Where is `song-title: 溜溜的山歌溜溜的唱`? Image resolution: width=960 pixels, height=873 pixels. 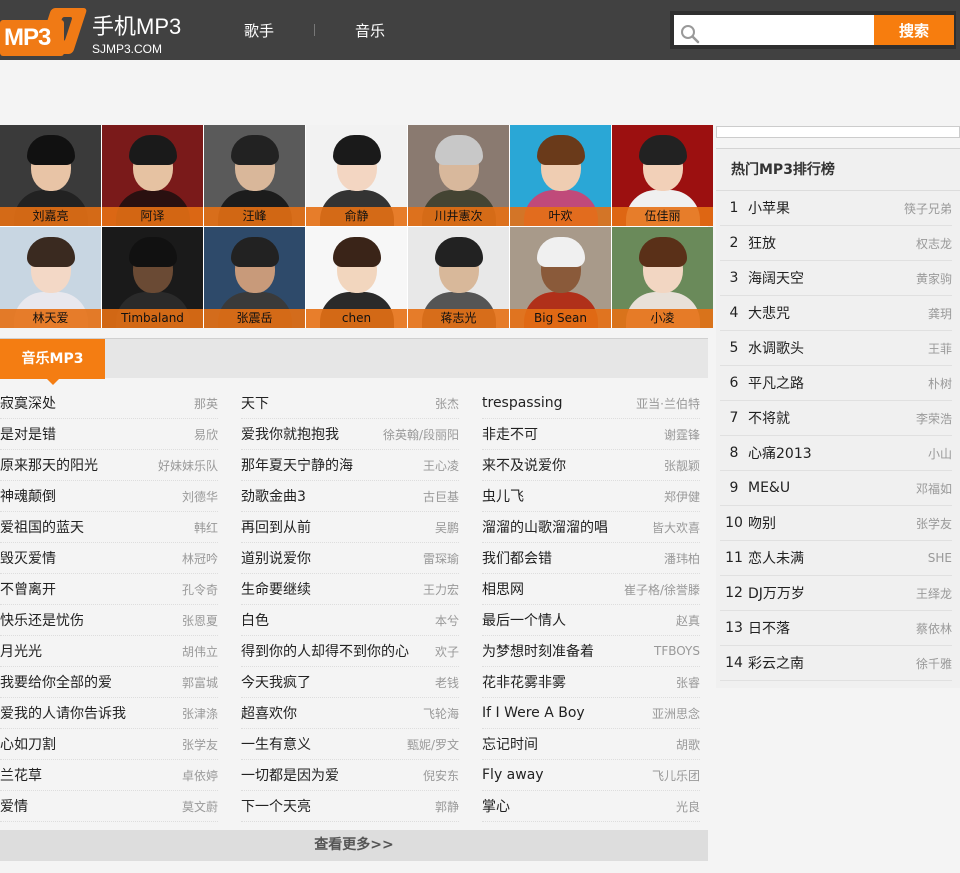
song-title: 溜溜的山歌溜溜的唱 is located at coordinates (545, 527).